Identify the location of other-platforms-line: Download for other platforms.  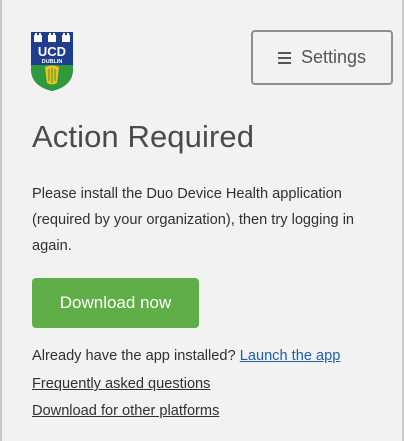
(125, 411).